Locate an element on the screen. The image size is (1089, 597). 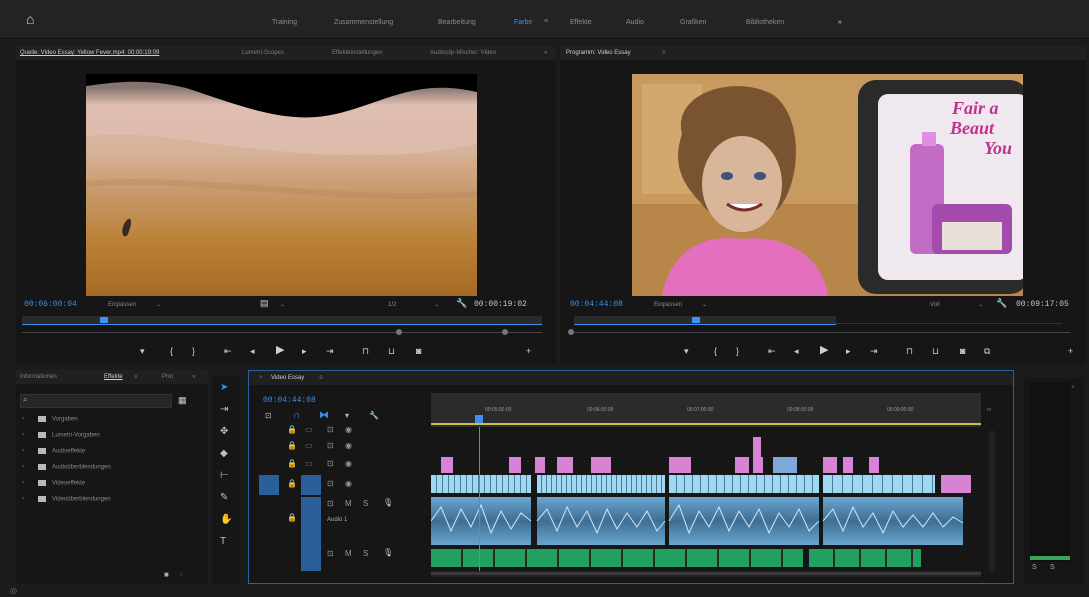
list-item: › Audioüberblendungen is located at coordinates (66, 467).